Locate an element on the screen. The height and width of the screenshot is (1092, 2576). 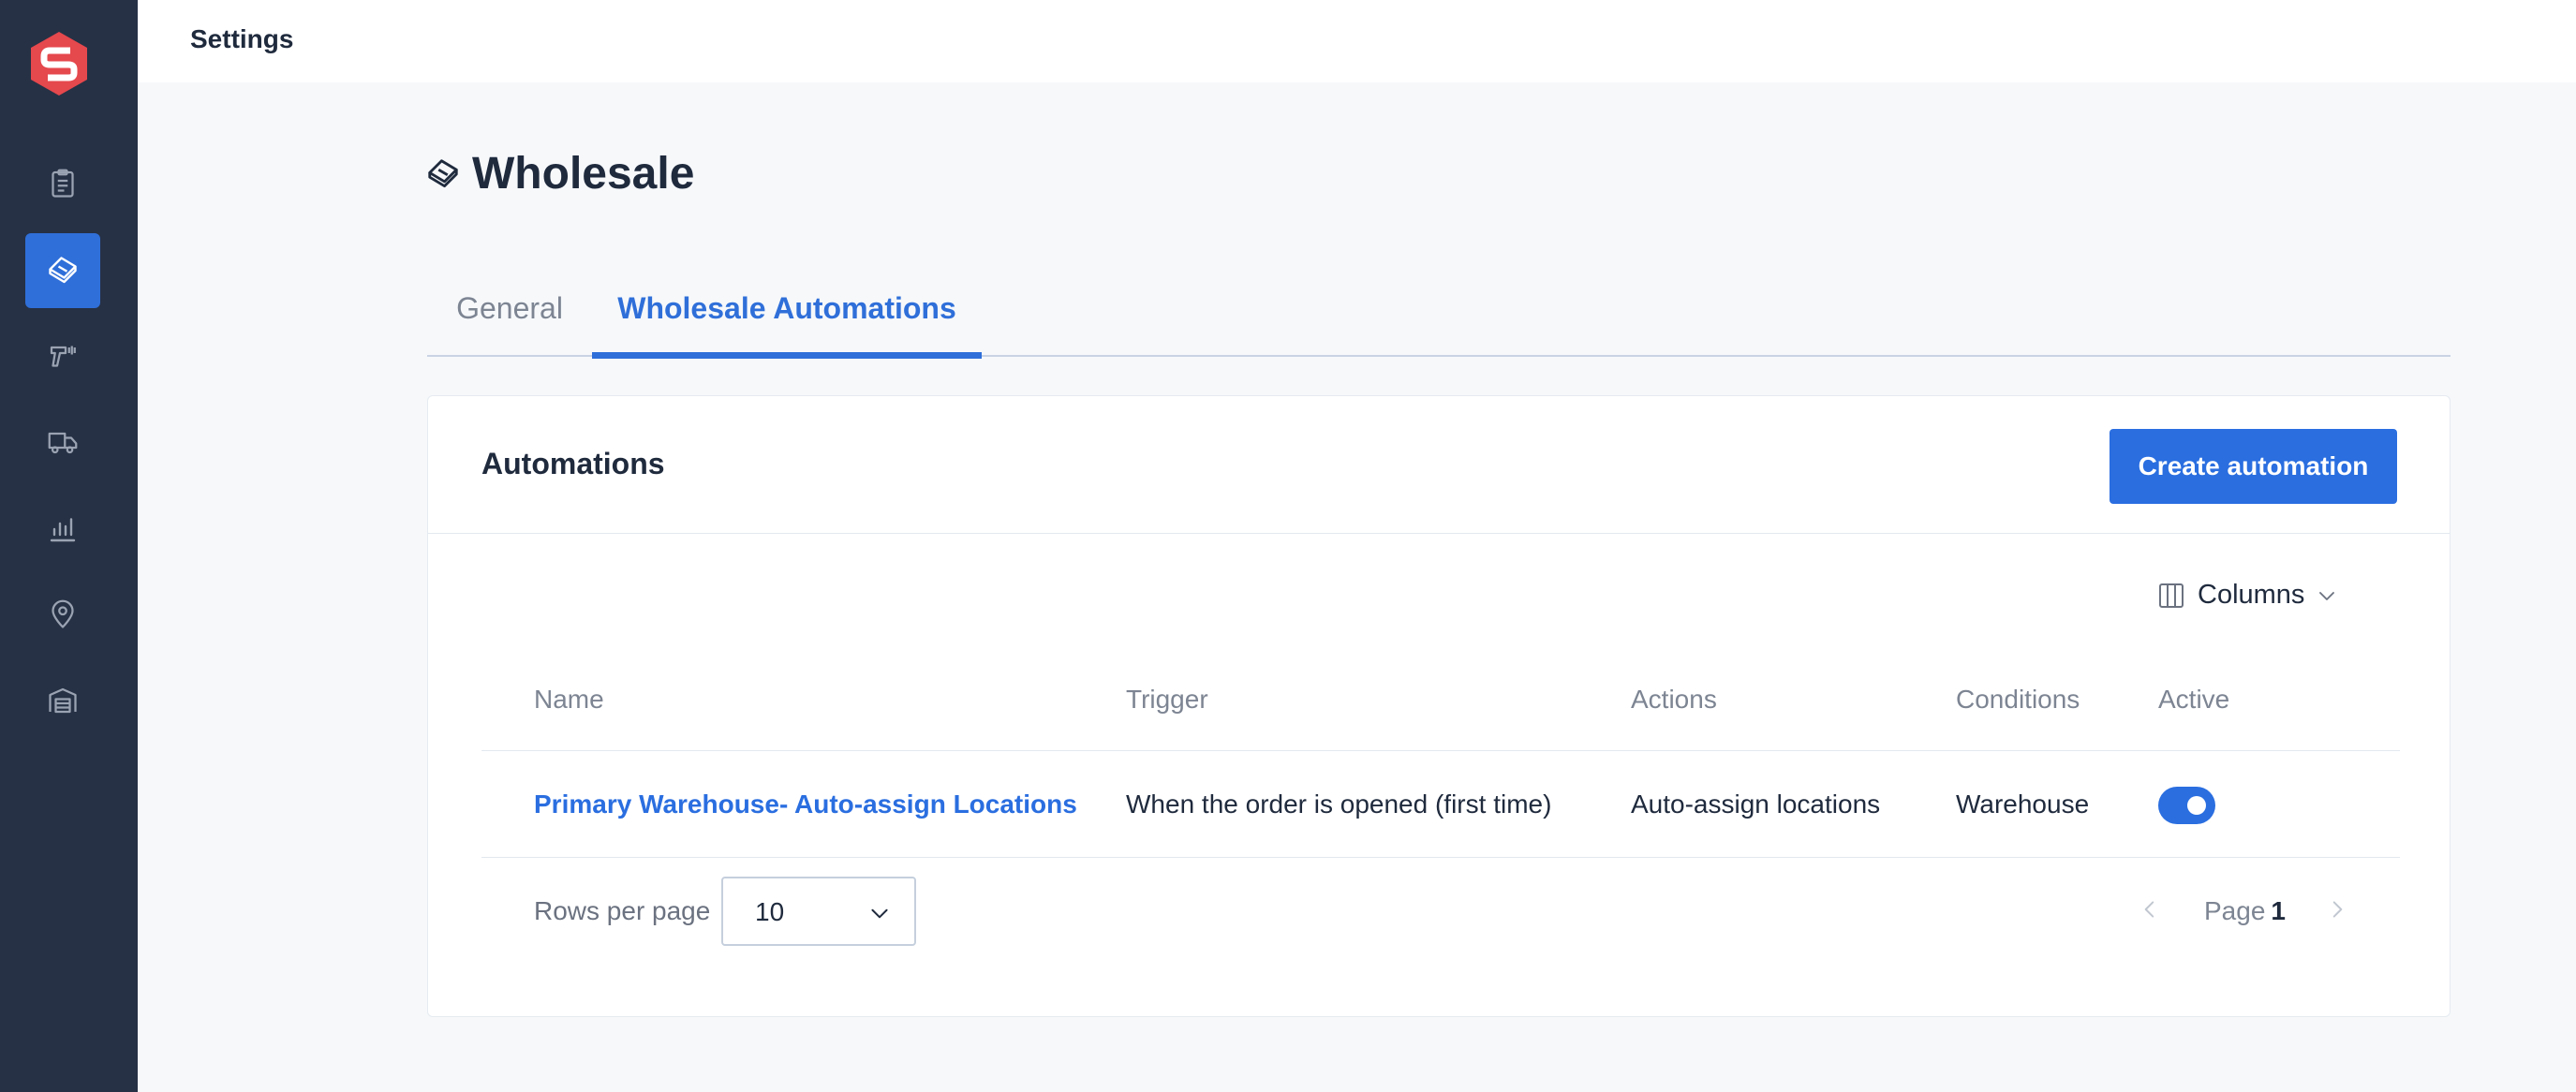
automation-conditions: Warehouse is located at coordinates (2023, 804).